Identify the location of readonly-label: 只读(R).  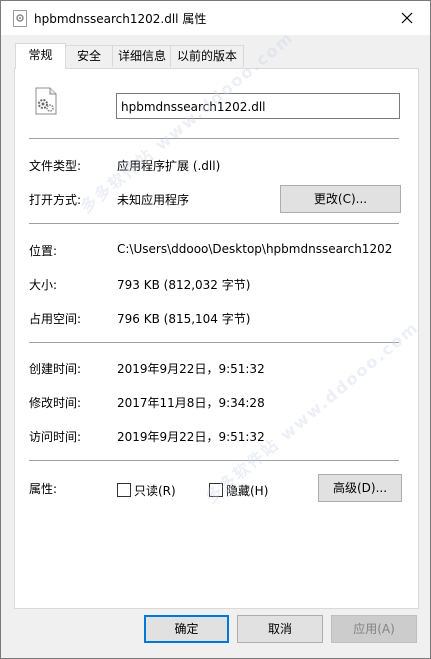
(155, 490).